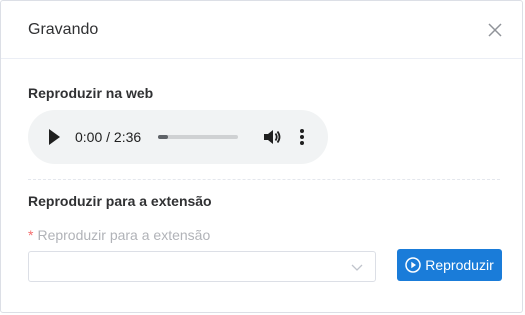 This screenshot has width=525, height=315. What do you see at coordinates (264, 179) in the screenshot?
I see `section-divider` at bounding box center [264, 179].